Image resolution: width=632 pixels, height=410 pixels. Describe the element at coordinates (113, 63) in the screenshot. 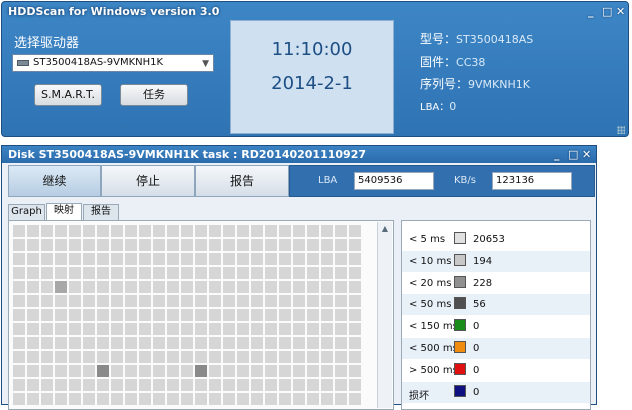

I see `drive-select: ST3500418AS-9VMKNH1K ▼` at that location.